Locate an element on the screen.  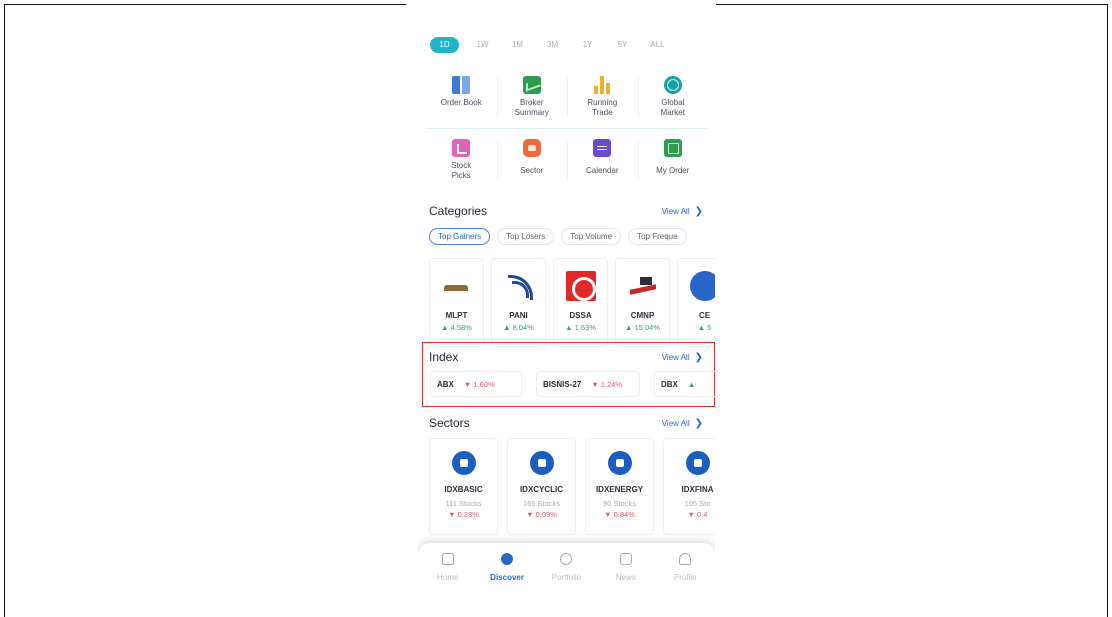
nav-home: Home is located at coordinates (448, 573).